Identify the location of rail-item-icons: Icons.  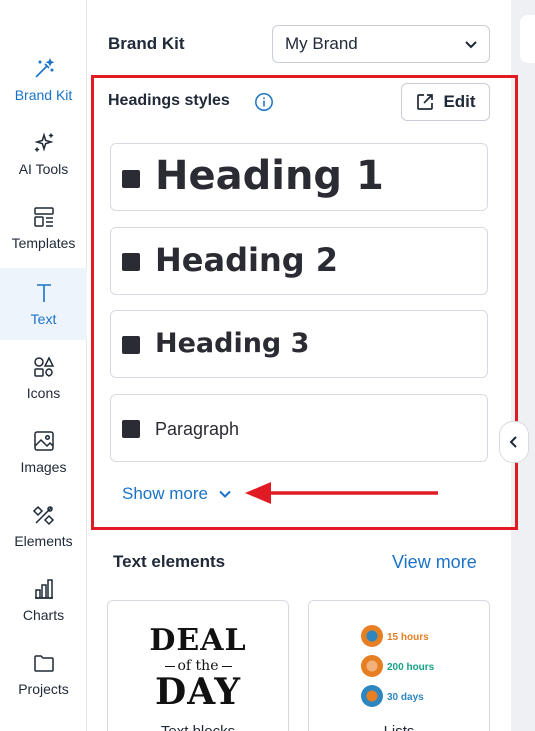
(43, 378).